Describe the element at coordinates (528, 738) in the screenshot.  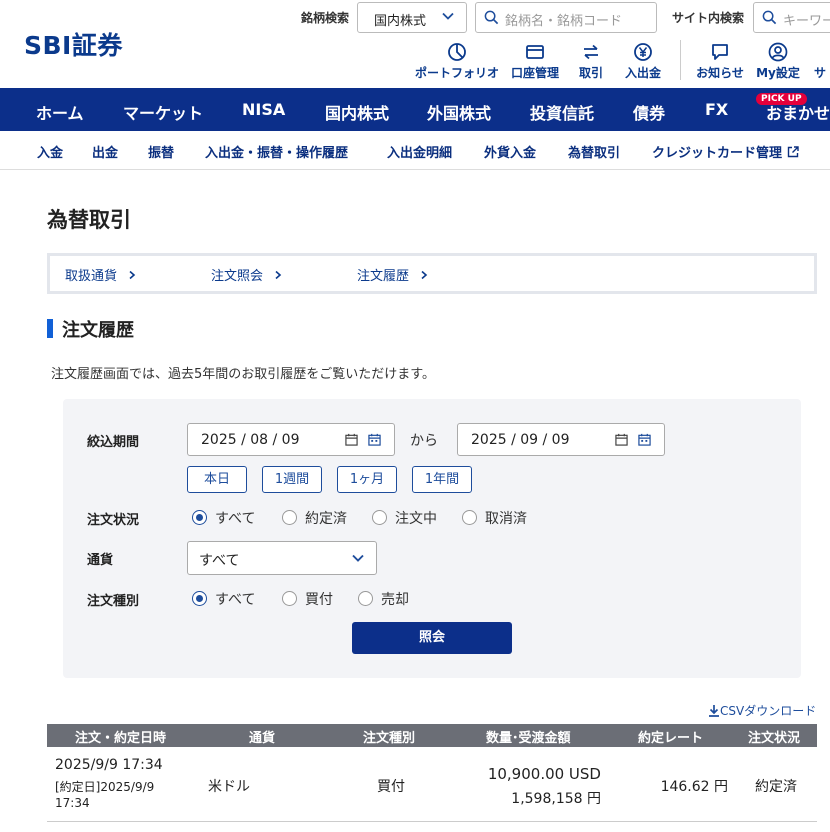
I see `col-header-quantity: 数量･受渡金額` at that location.